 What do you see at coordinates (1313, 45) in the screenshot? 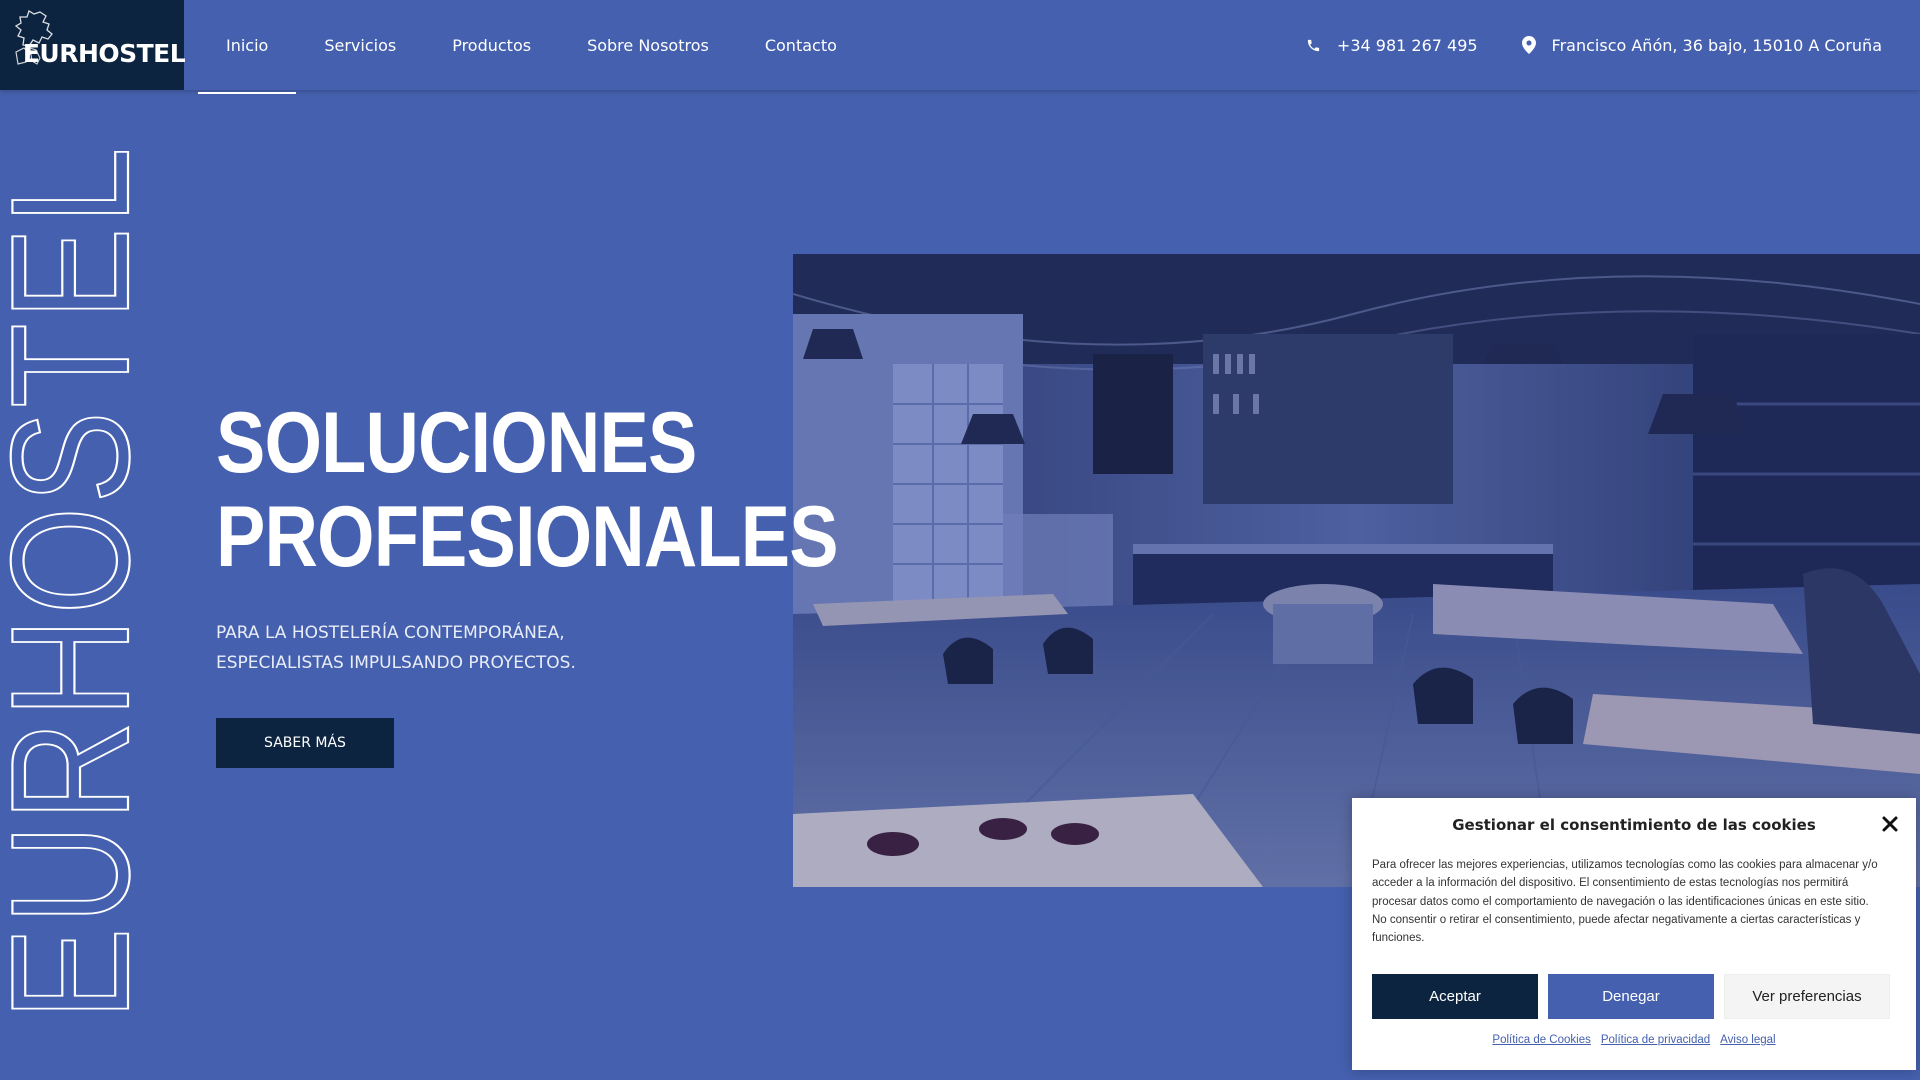
I see `phone-icon` at bounding box center [1313, 45].